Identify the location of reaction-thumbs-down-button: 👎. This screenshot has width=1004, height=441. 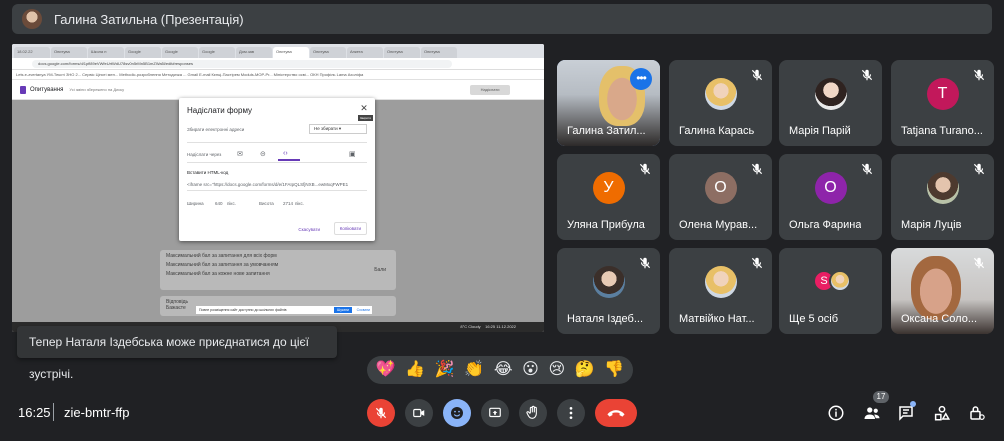
(614, 370).